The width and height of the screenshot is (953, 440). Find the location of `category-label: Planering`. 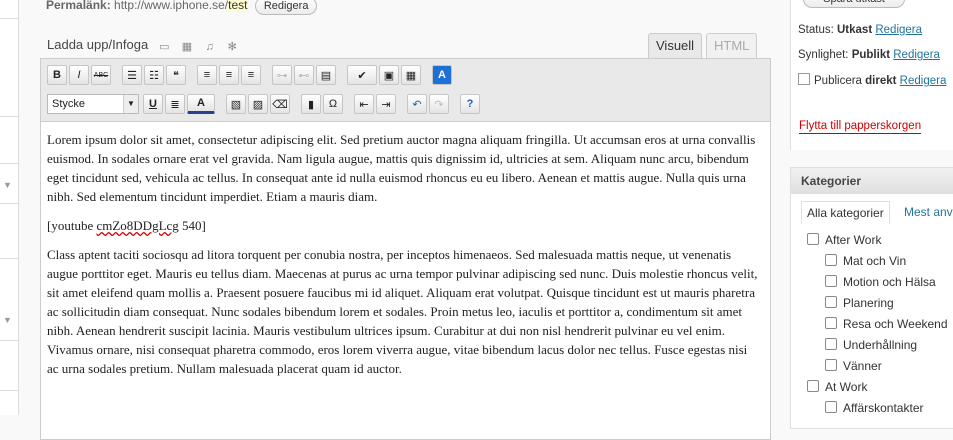

category-label: Planering is located at coordinates (868, 303).